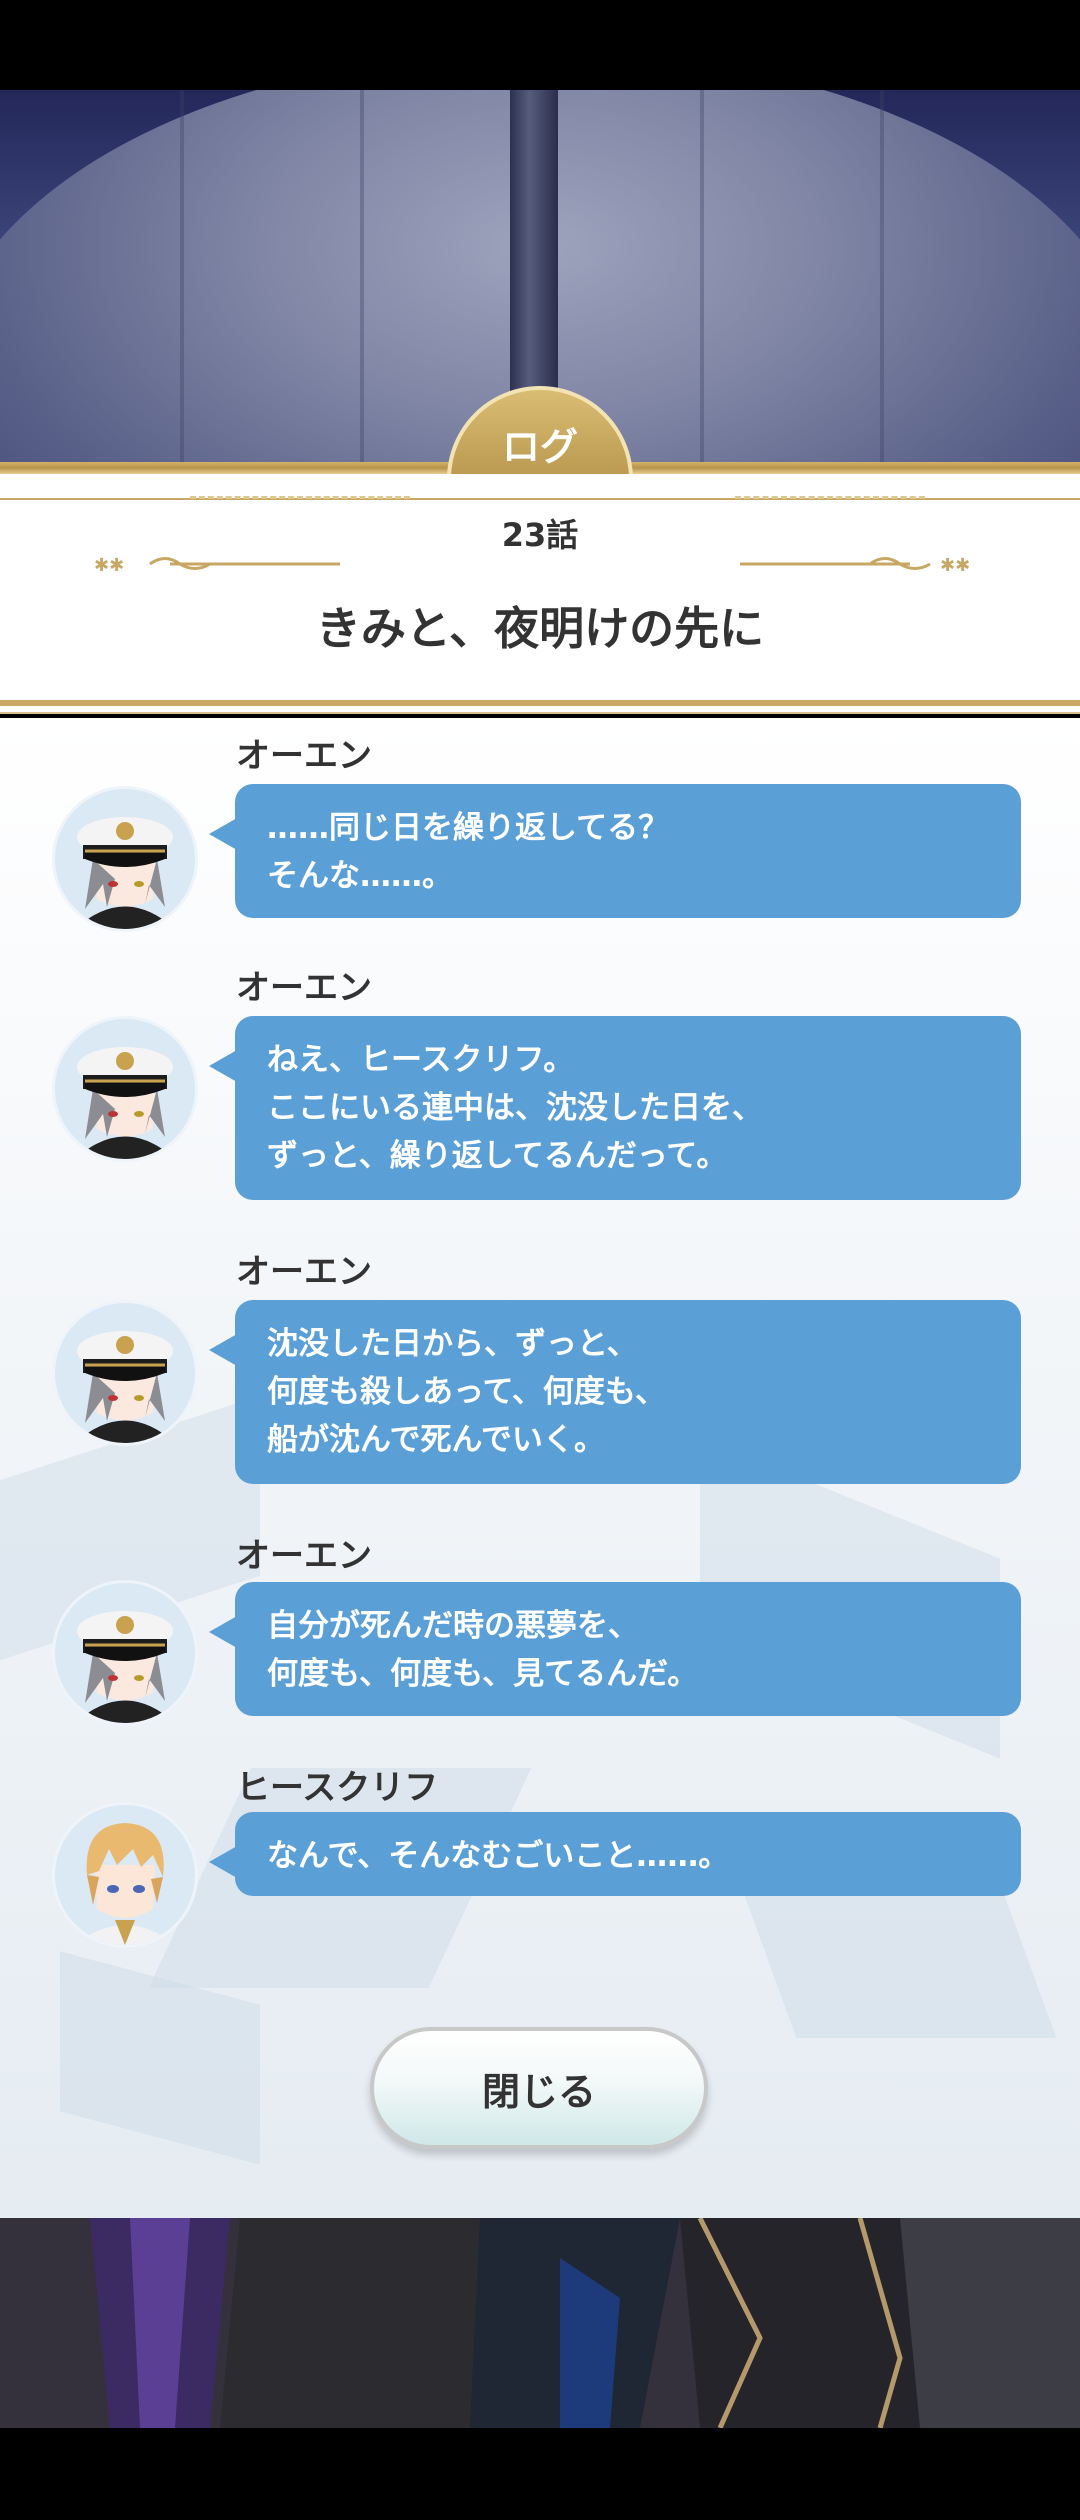 The height and width of the screenshot is (2520, 1080). What do you see at coordinates (615, 851) in the screenshot?
I see `dialogue-bubble: ……同じ日を繰り返してる？ そんな……。` at bounding box center [615, 851].